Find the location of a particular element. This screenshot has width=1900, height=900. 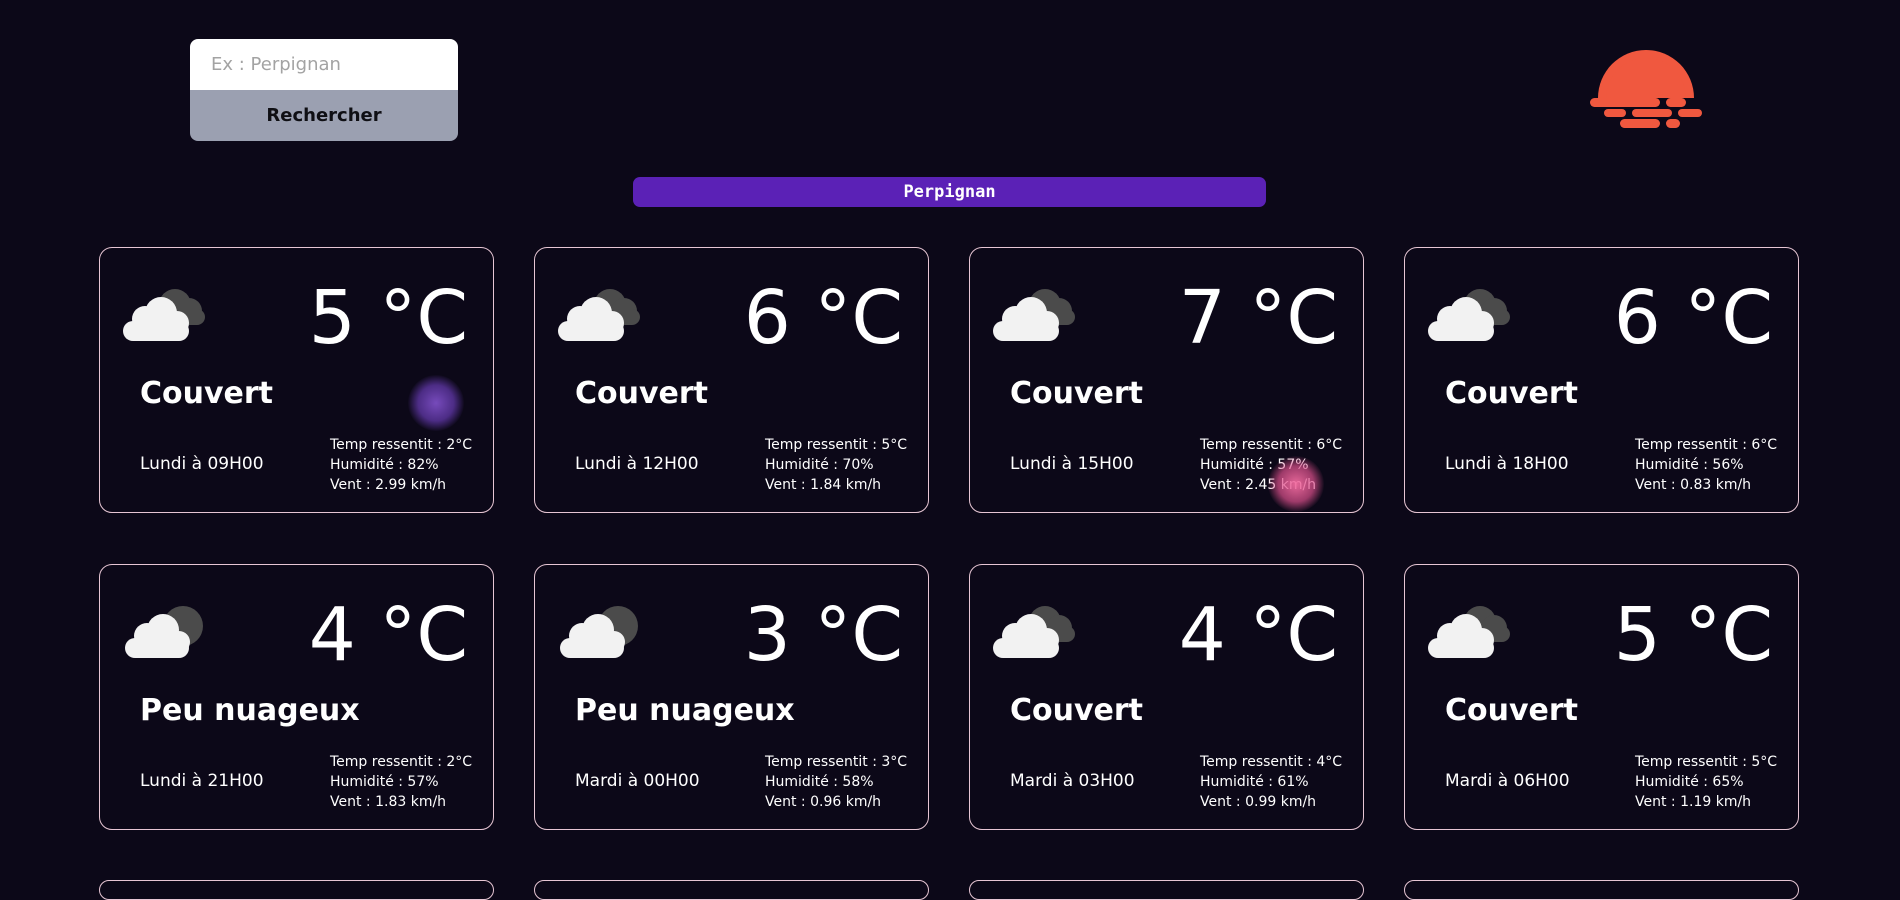

humidity: Humidité : 61% is located at coordinates (1254, 782).